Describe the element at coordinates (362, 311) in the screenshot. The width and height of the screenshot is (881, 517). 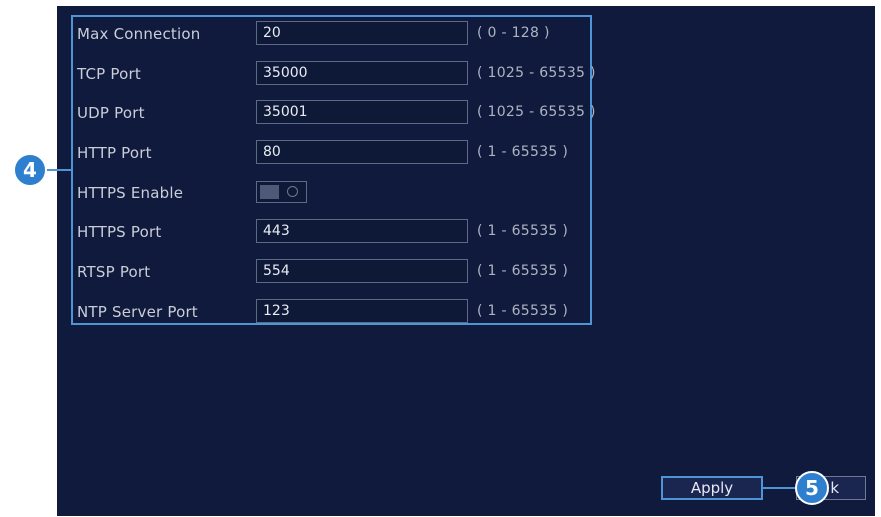
I see `ntp-server-port-input` at that location.